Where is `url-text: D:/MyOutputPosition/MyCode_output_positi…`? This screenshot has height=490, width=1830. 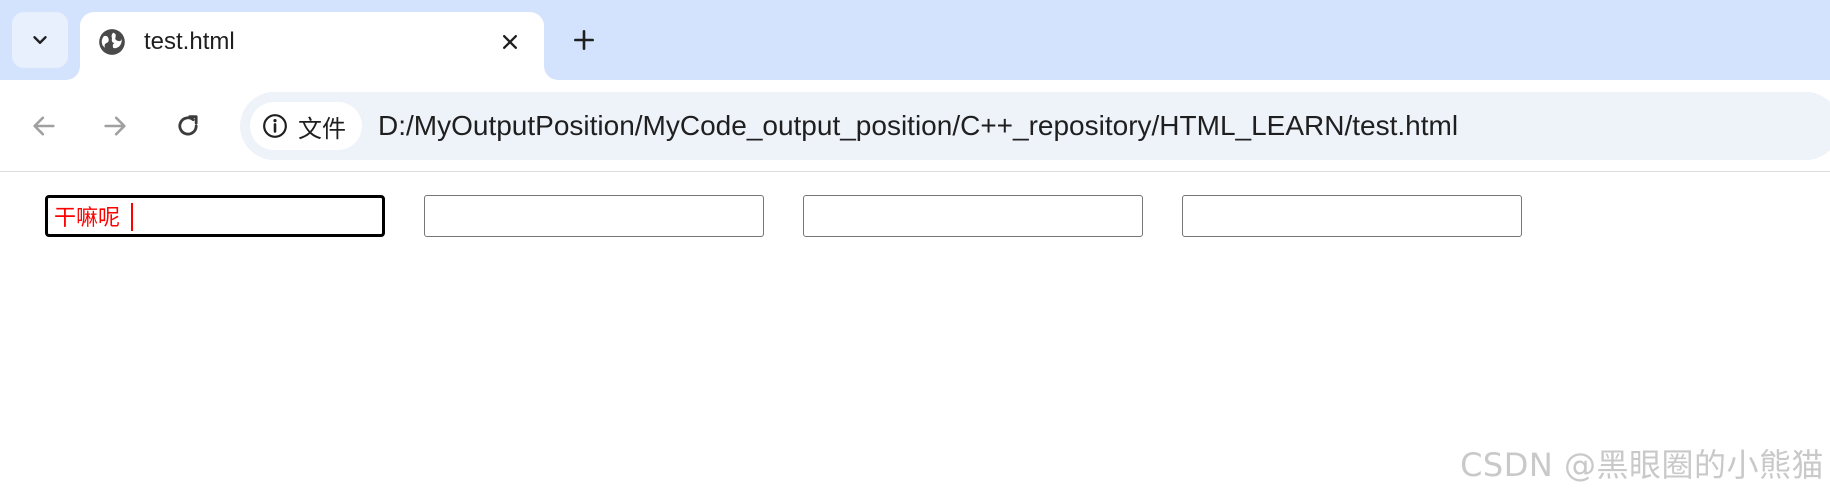 url-text: D:/MyOutputPosition/MyCode_output_positi… is located at coordinates (918, 126).